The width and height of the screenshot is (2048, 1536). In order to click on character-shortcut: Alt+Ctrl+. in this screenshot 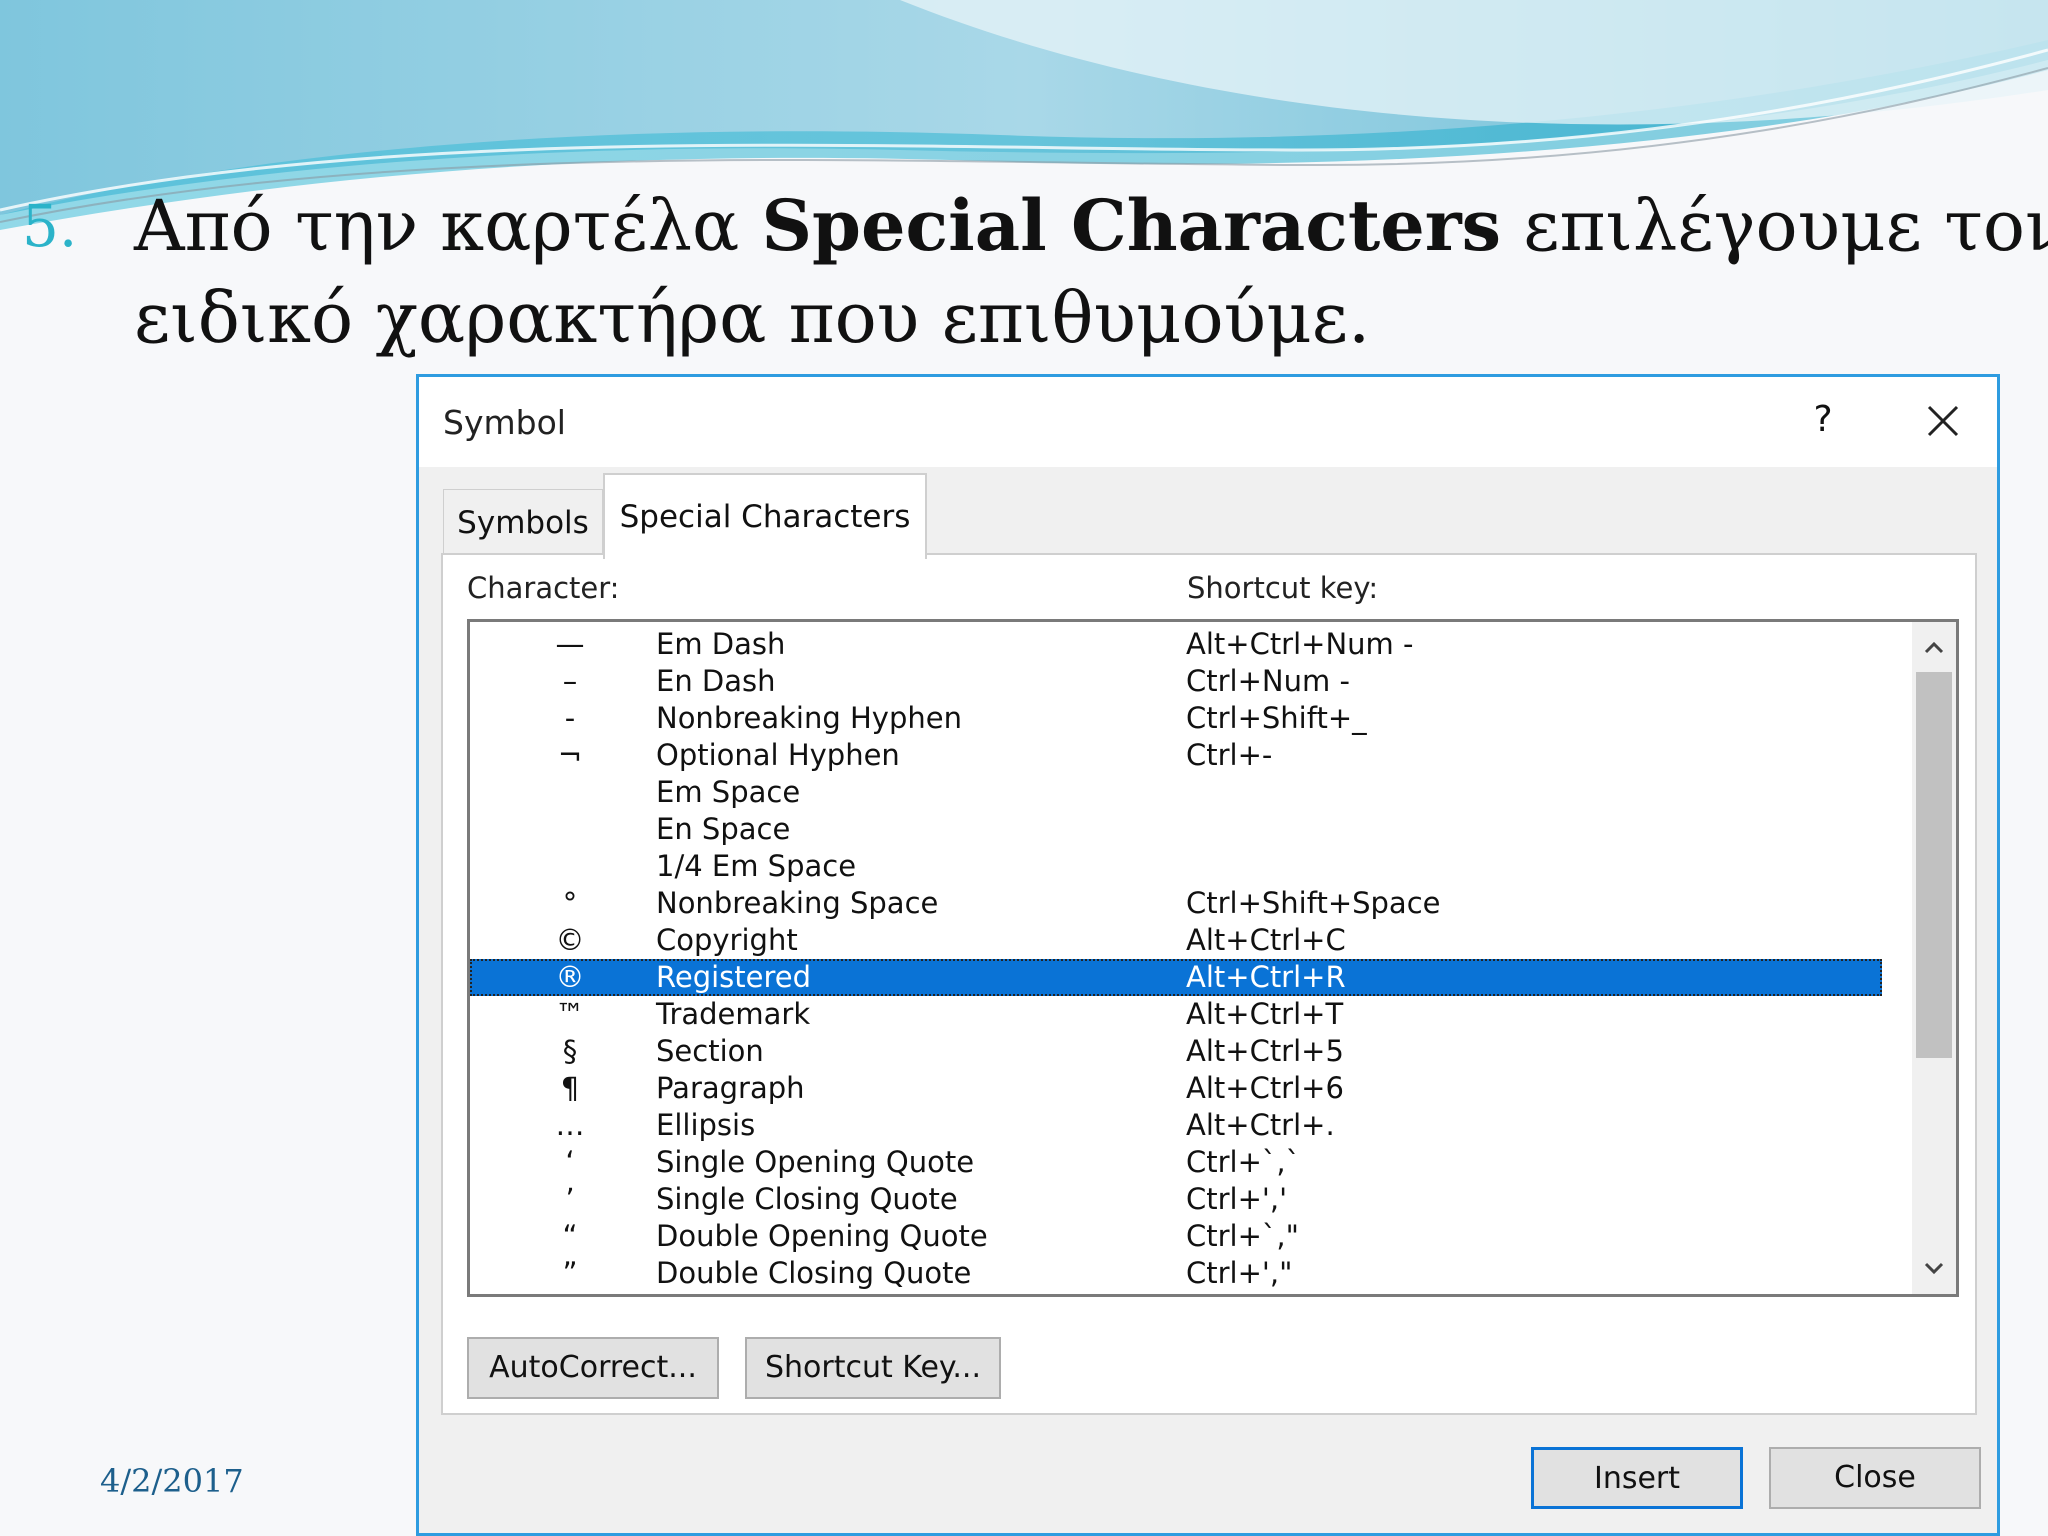, I will do `click(1260, 1125)`.